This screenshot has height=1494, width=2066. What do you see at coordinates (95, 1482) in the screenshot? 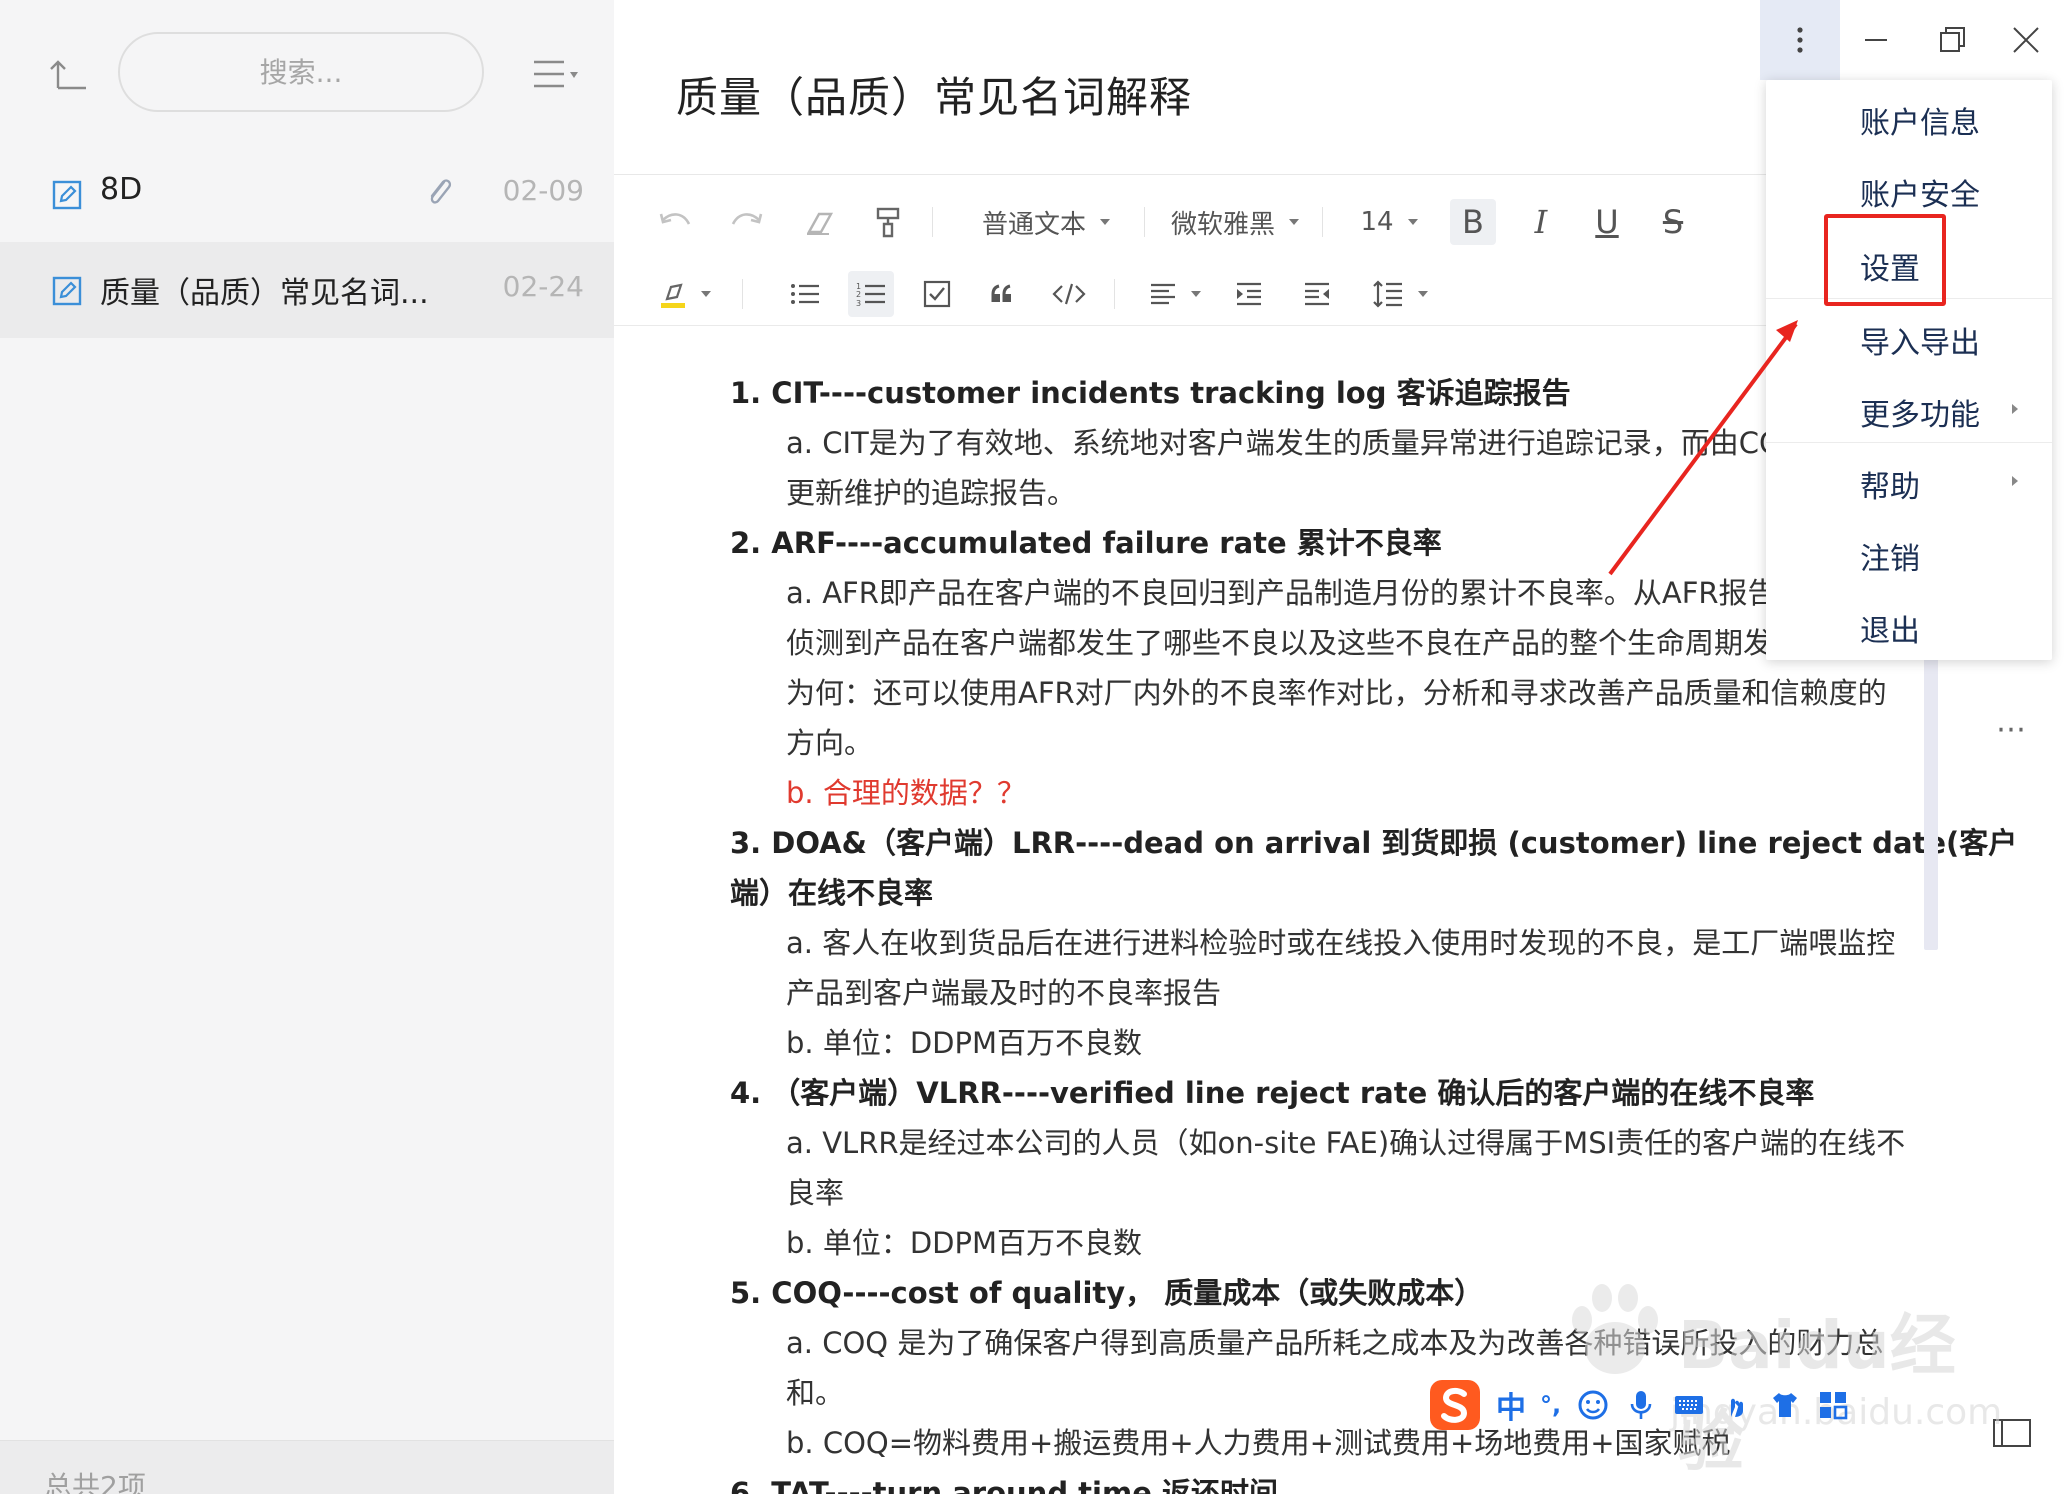
I see `item-count: 总共2项` at bounding box center [95, 1482].